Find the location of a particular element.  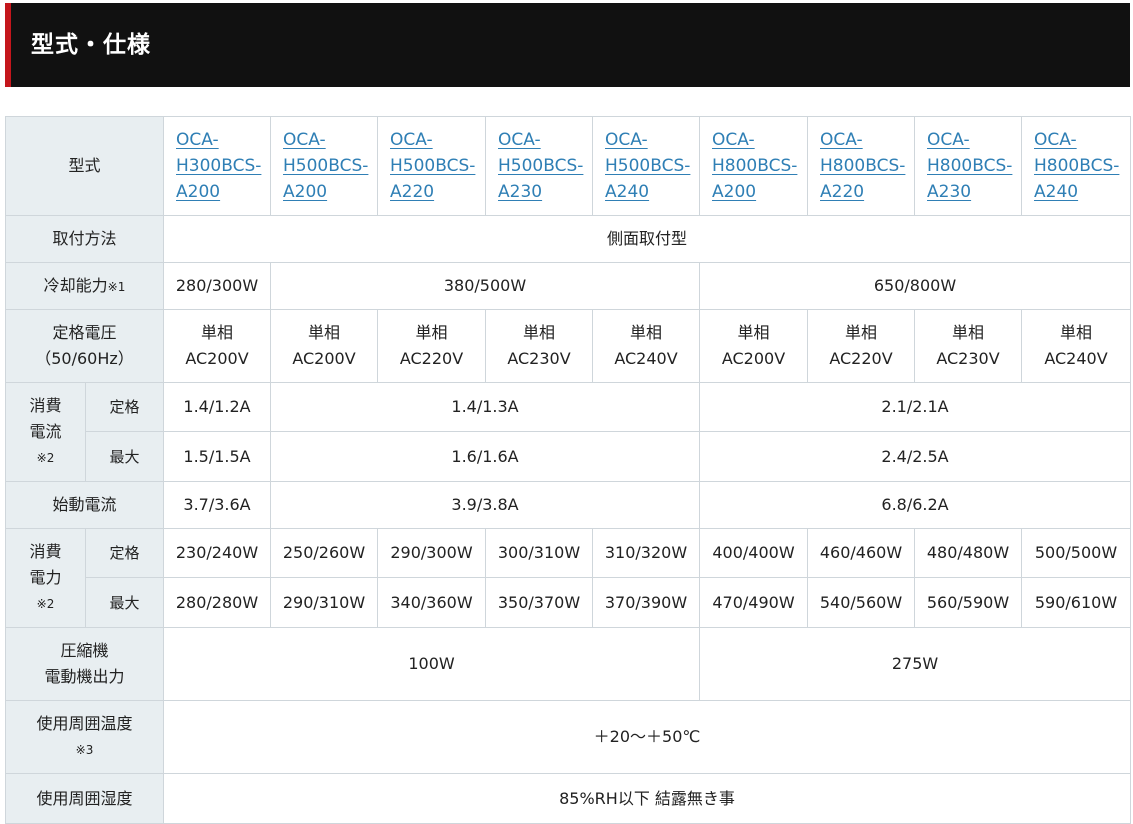

row-label-mounting: 取付方法 is located at coordinates (84, 239).